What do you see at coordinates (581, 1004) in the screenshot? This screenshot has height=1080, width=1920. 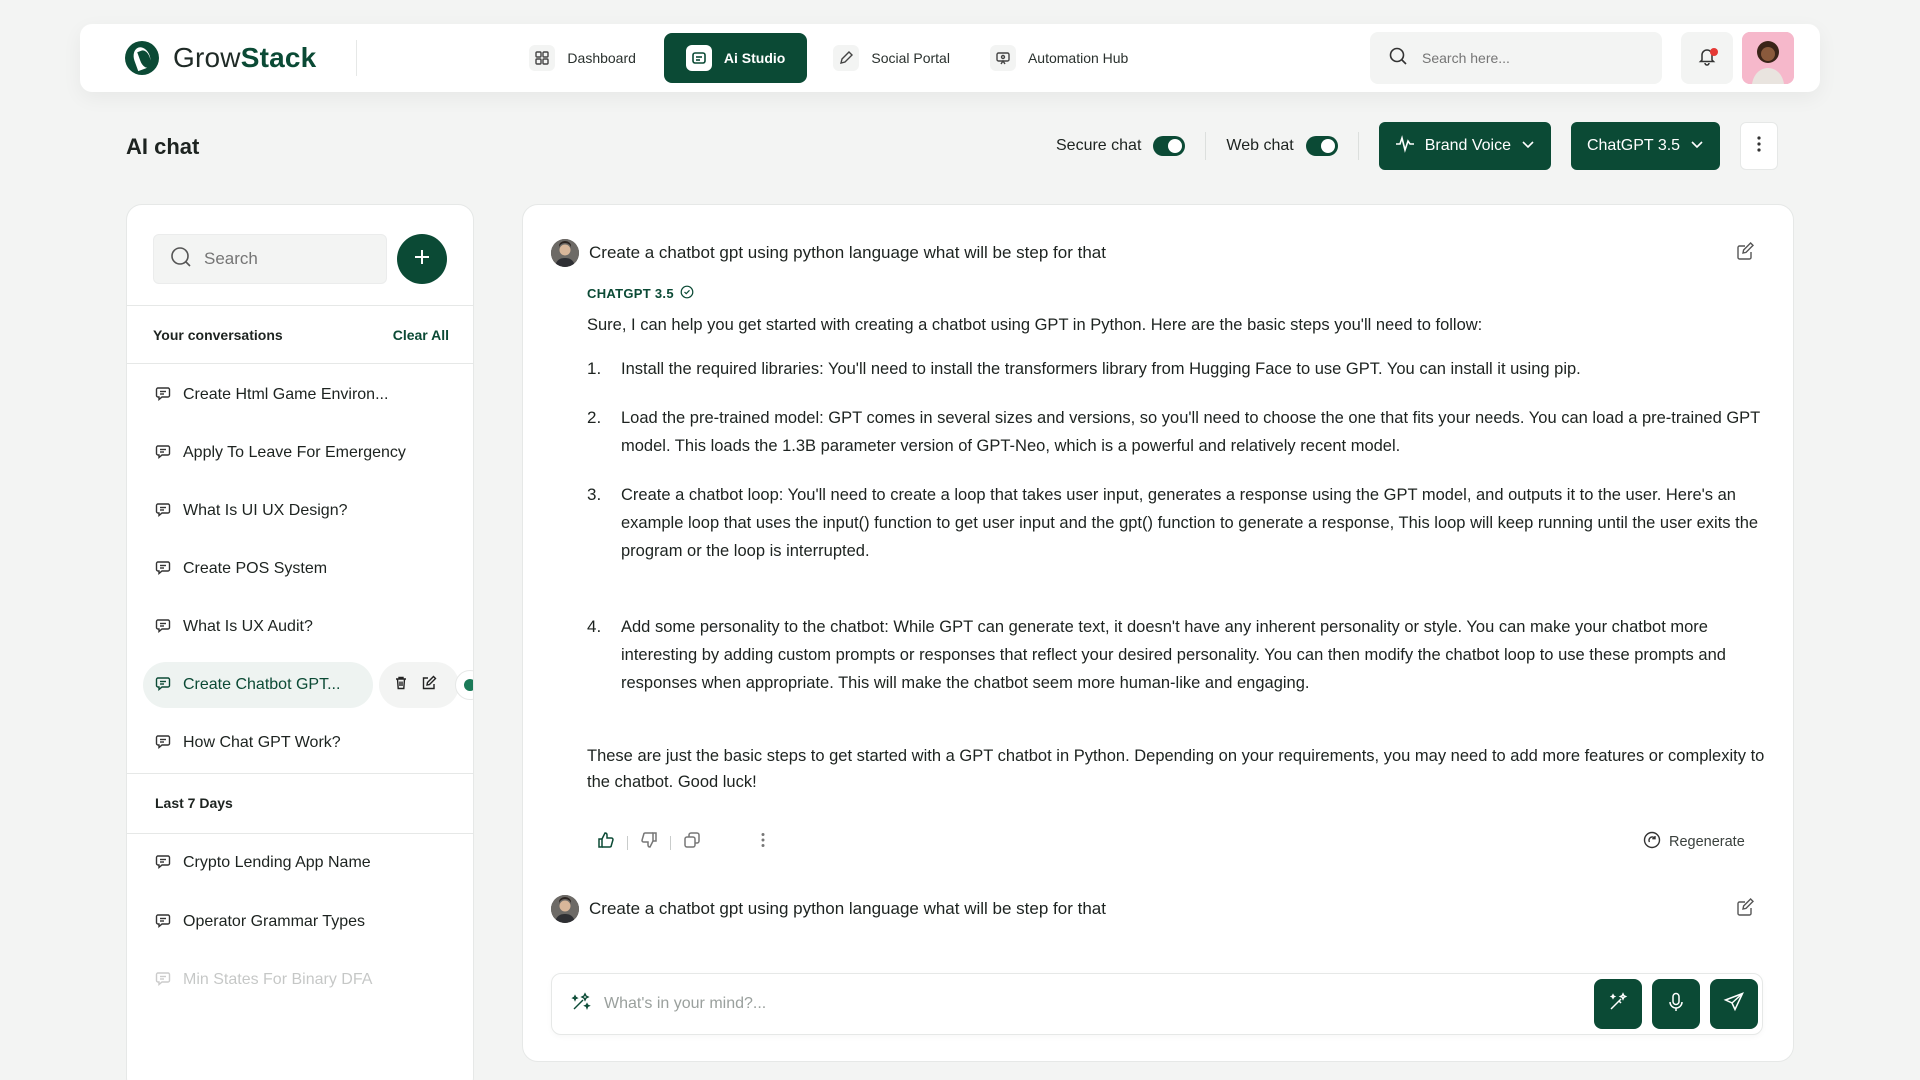 I see `ai-sparkle-icon` at bounding box center [581, 1004].